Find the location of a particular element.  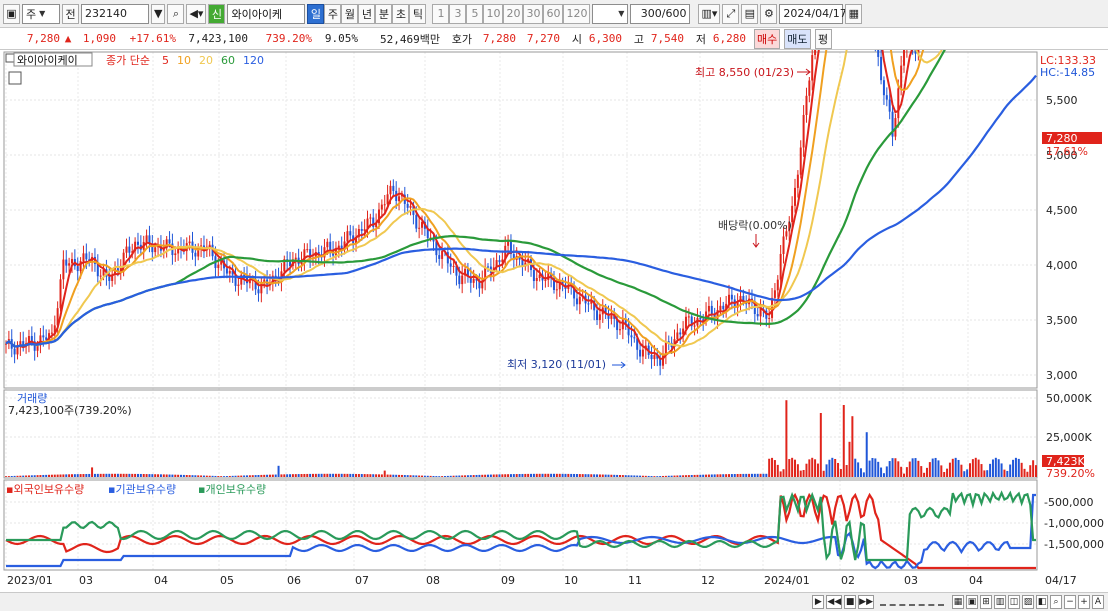

zoom-slider is located at coordinates (912, 602).